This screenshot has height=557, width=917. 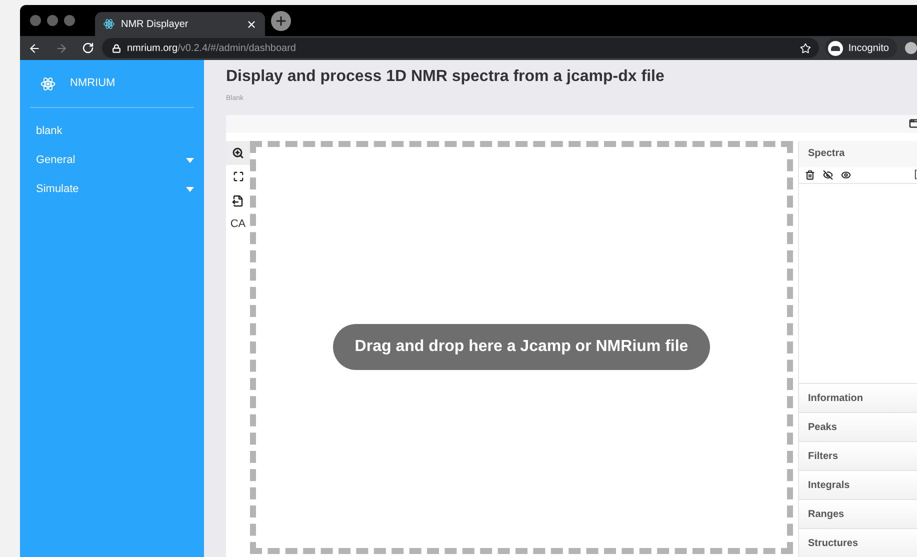 I want to click on delete-icon, so click(x=810, y=175).